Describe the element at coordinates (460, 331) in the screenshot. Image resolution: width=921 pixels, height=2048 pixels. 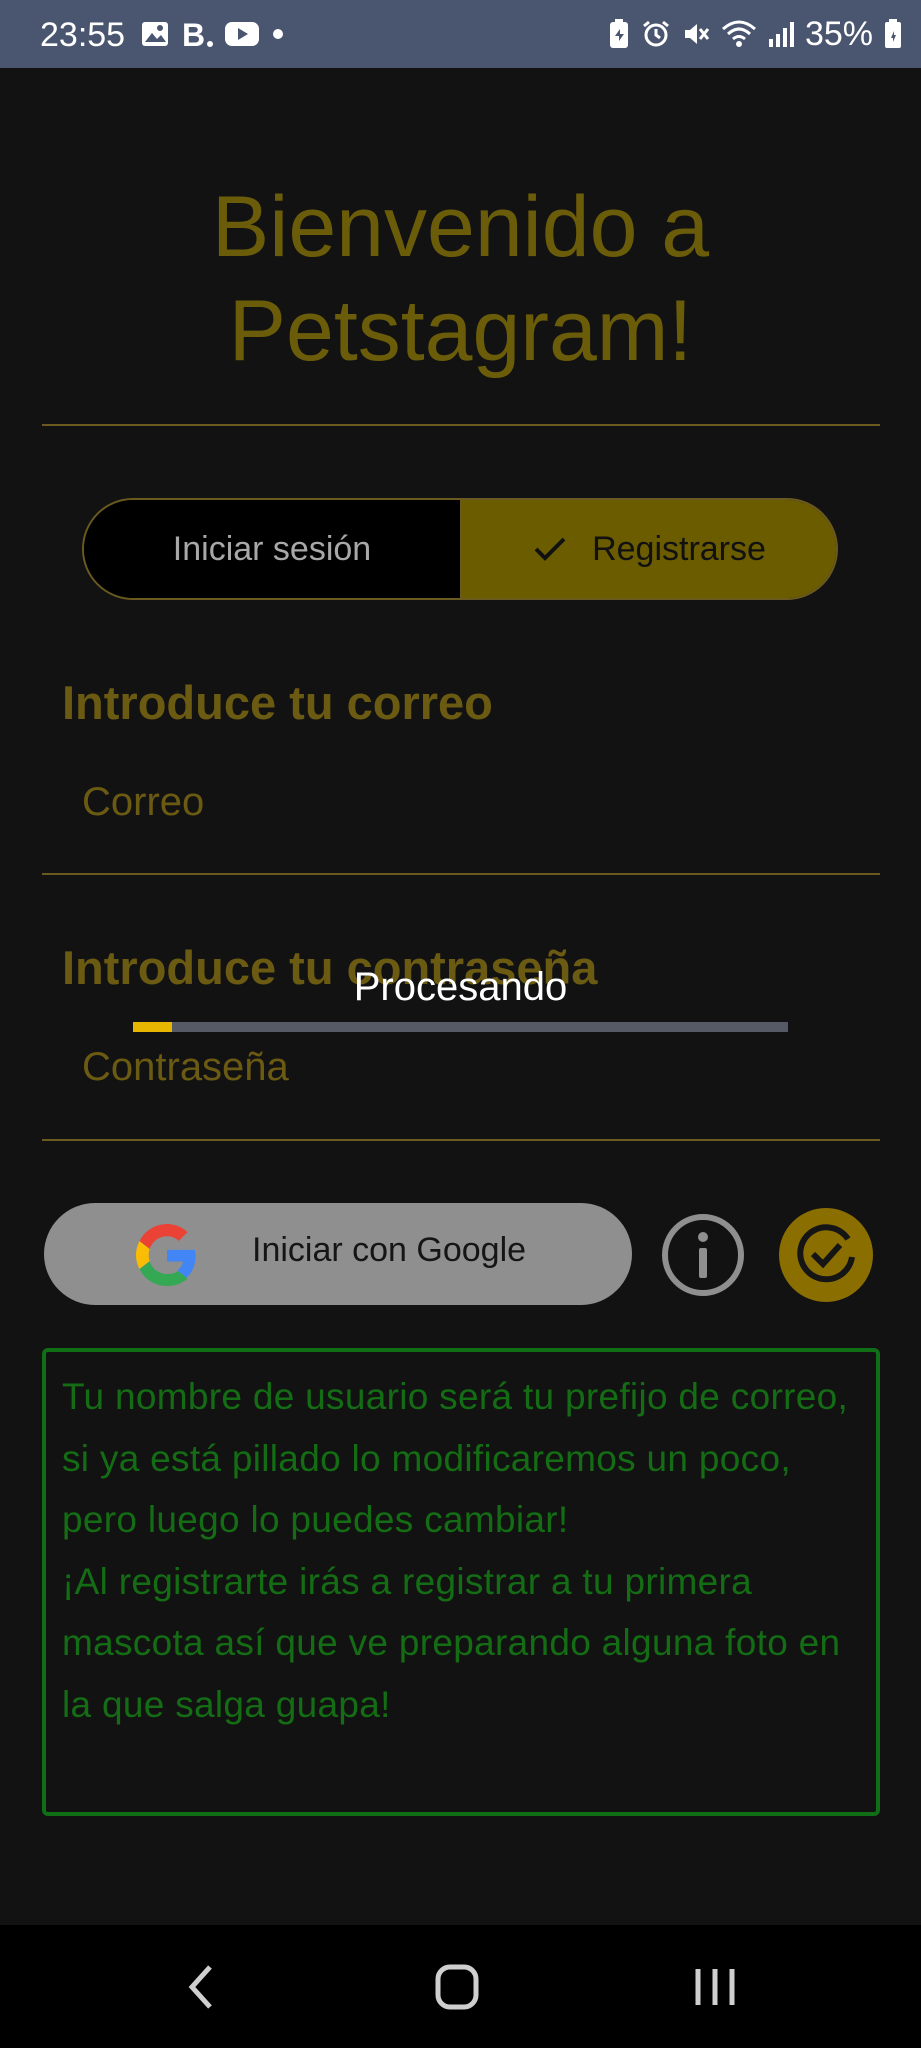
I see `title-line-2: Petstagram!` at that location.